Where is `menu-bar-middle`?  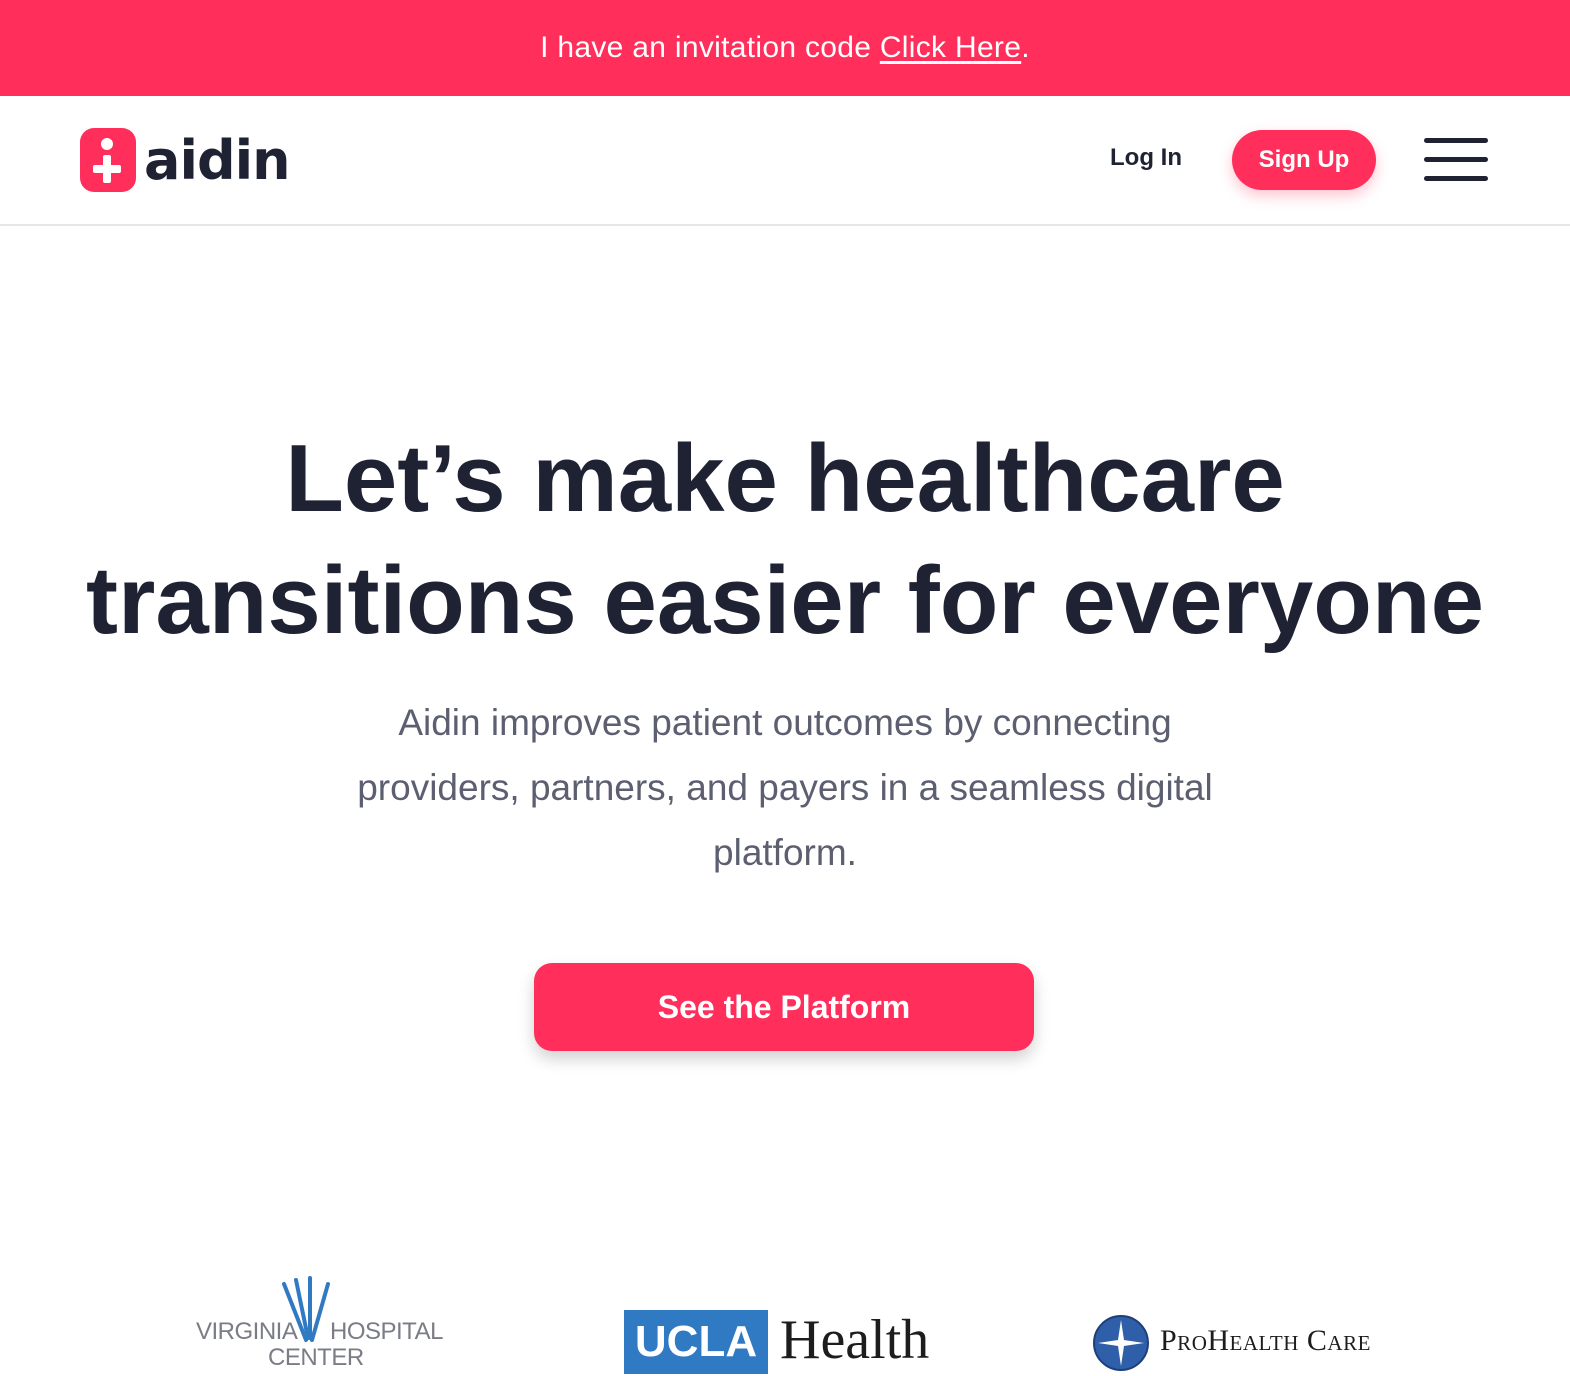
menu-bar-middle is located at coordinates (1456, 159).